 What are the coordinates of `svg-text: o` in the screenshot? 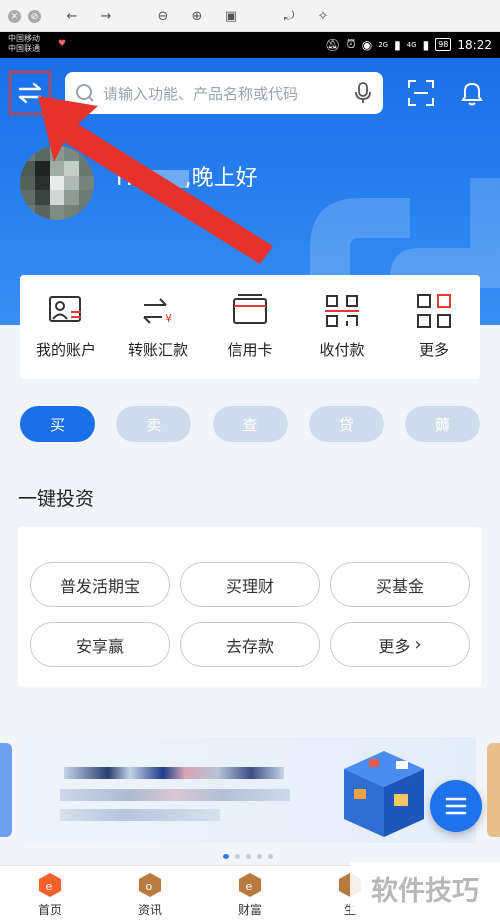 It's located at (149, 886).